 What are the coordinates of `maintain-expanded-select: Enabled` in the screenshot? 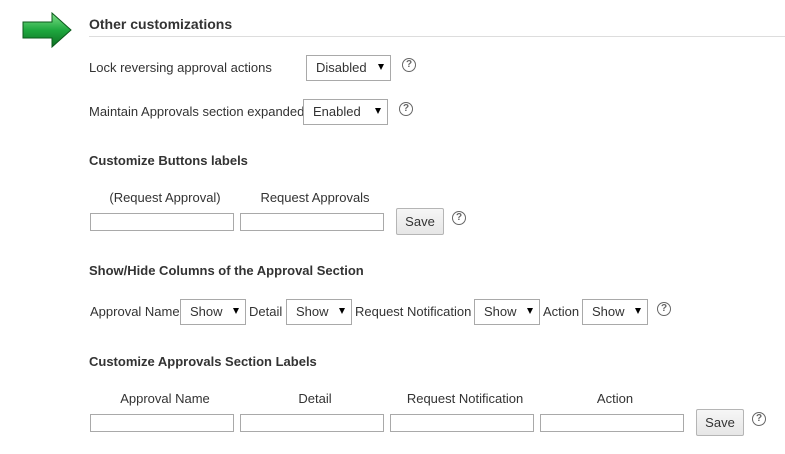 It's located at (345, 112).